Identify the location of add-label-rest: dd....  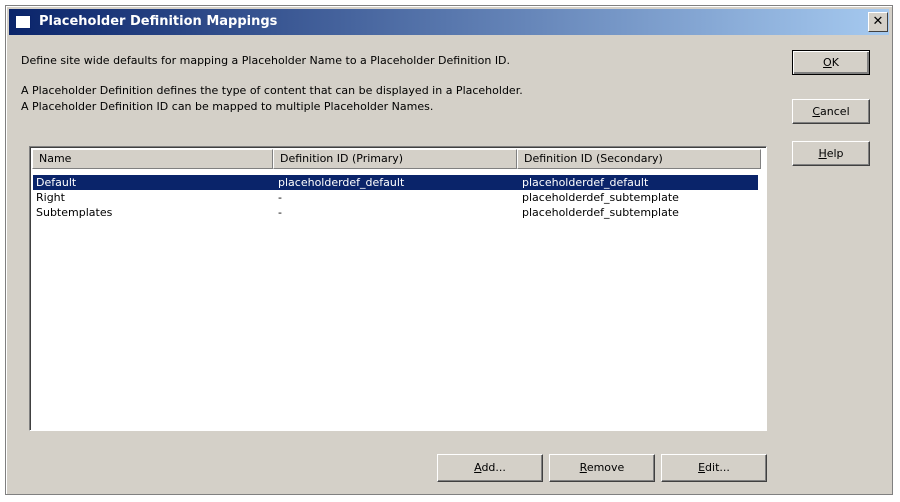
(493, 467).